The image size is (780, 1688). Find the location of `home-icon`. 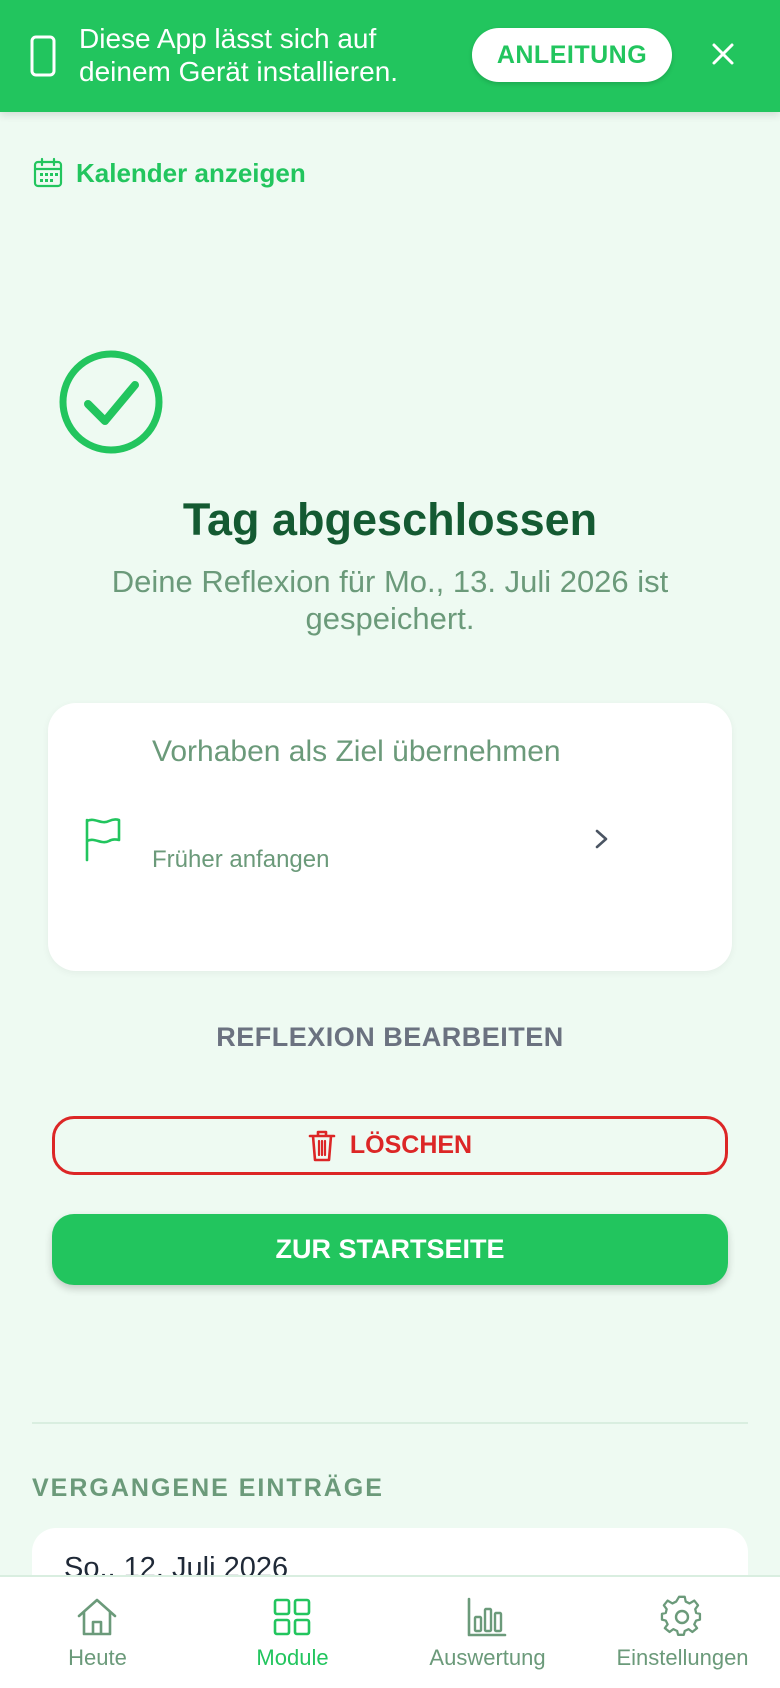

home-icon is located at coordinates (97, 1617).